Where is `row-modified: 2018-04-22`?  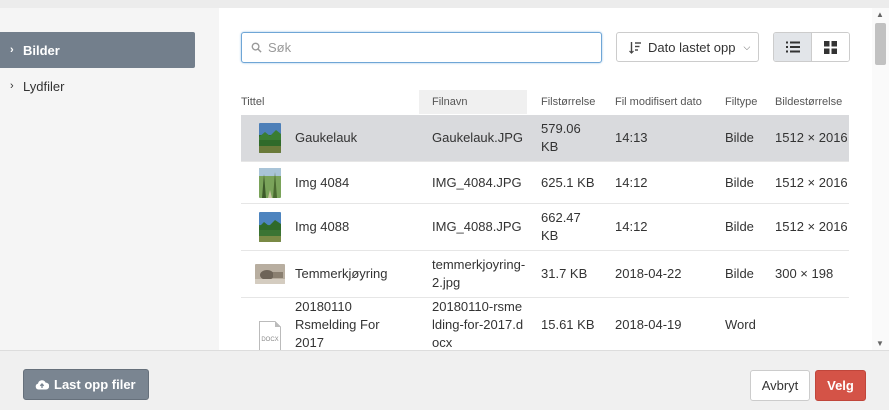
row-modified: 2018-04-22 is located at coordinates (648, 273).